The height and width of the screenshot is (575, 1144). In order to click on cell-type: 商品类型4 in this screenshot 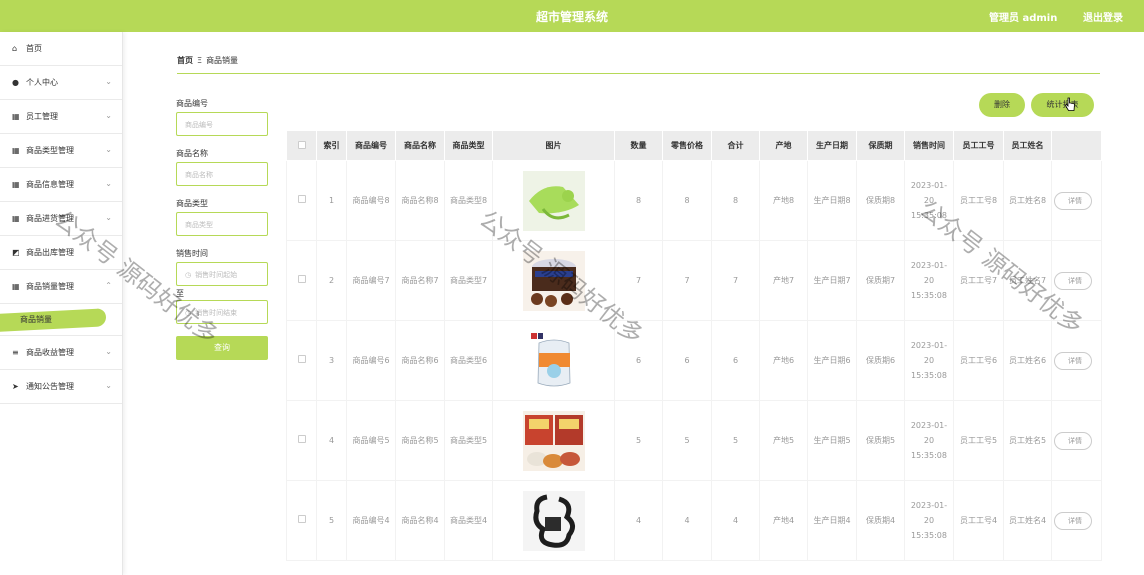, I will do `click(468, 520)`.